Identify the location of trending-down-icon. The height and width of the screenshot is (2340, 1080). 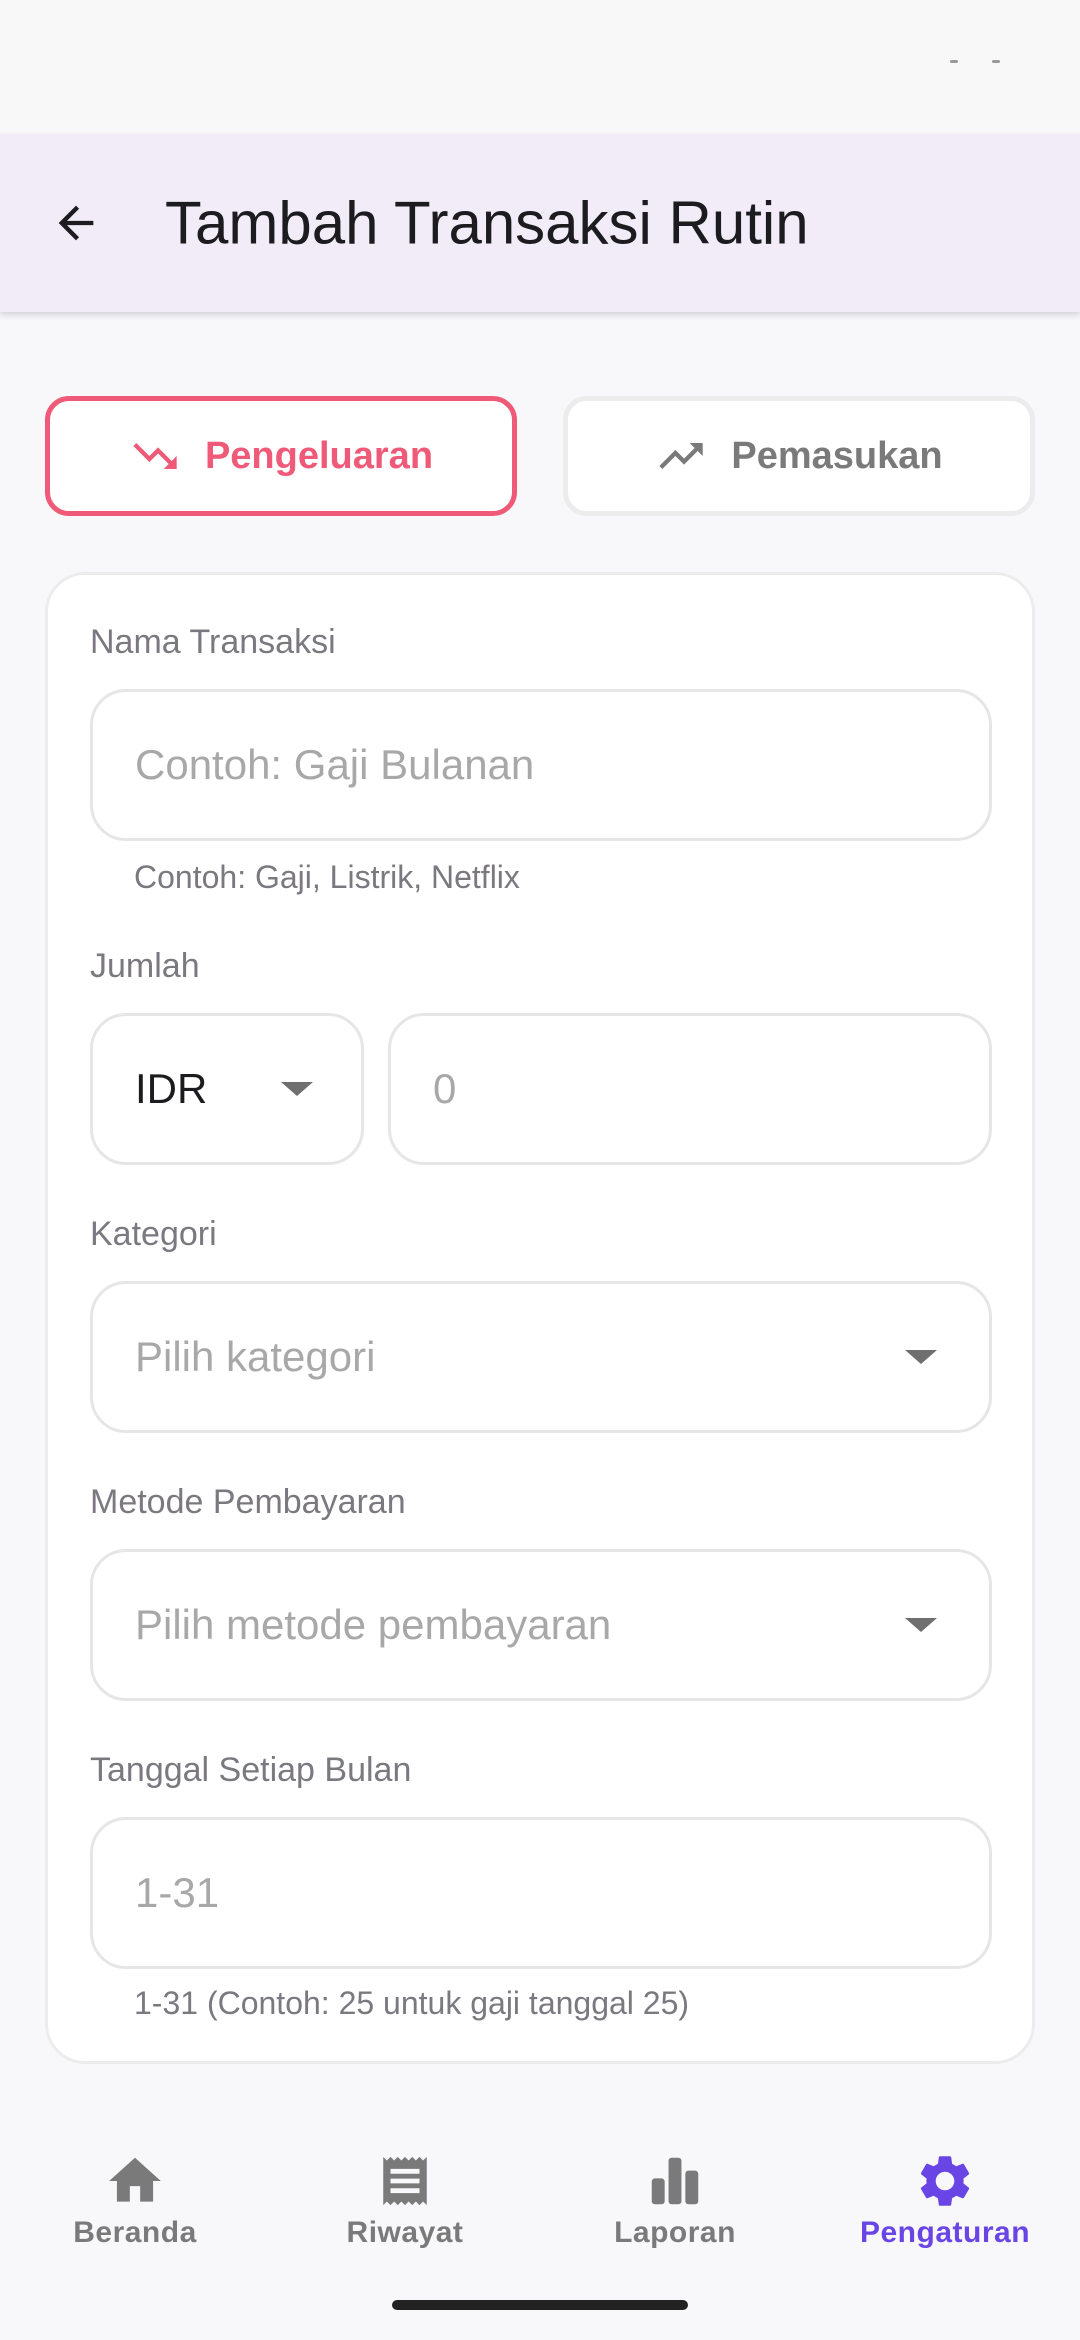
(155, 456).